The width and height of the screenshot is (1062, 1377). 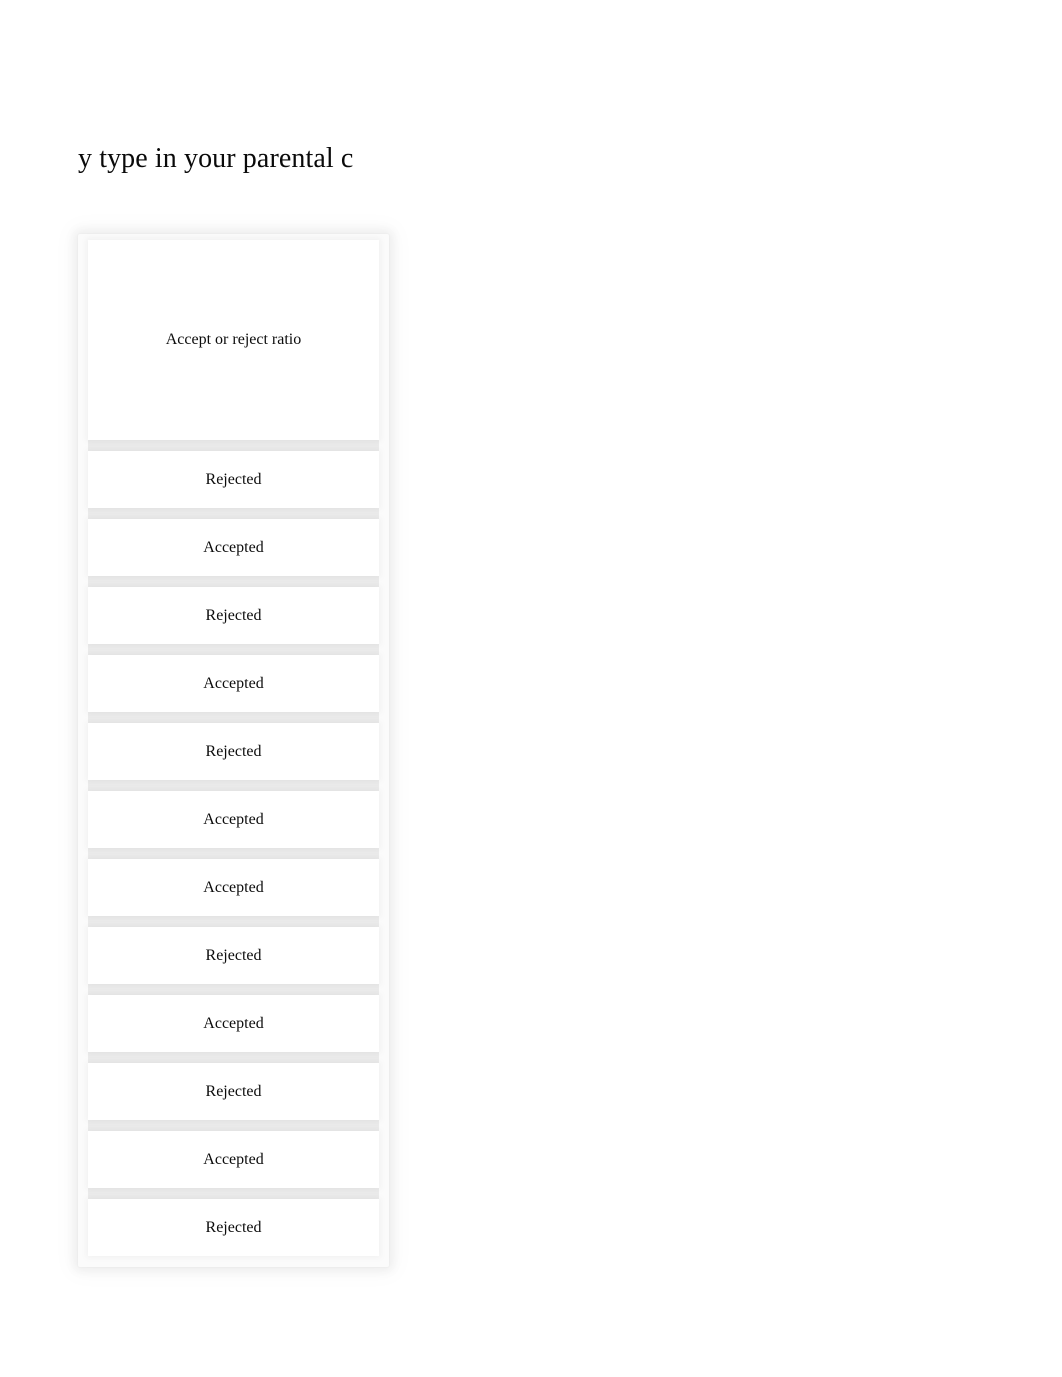 I want to click on table-header-label: Accept or reject ratio, so click(x=233, y=339).